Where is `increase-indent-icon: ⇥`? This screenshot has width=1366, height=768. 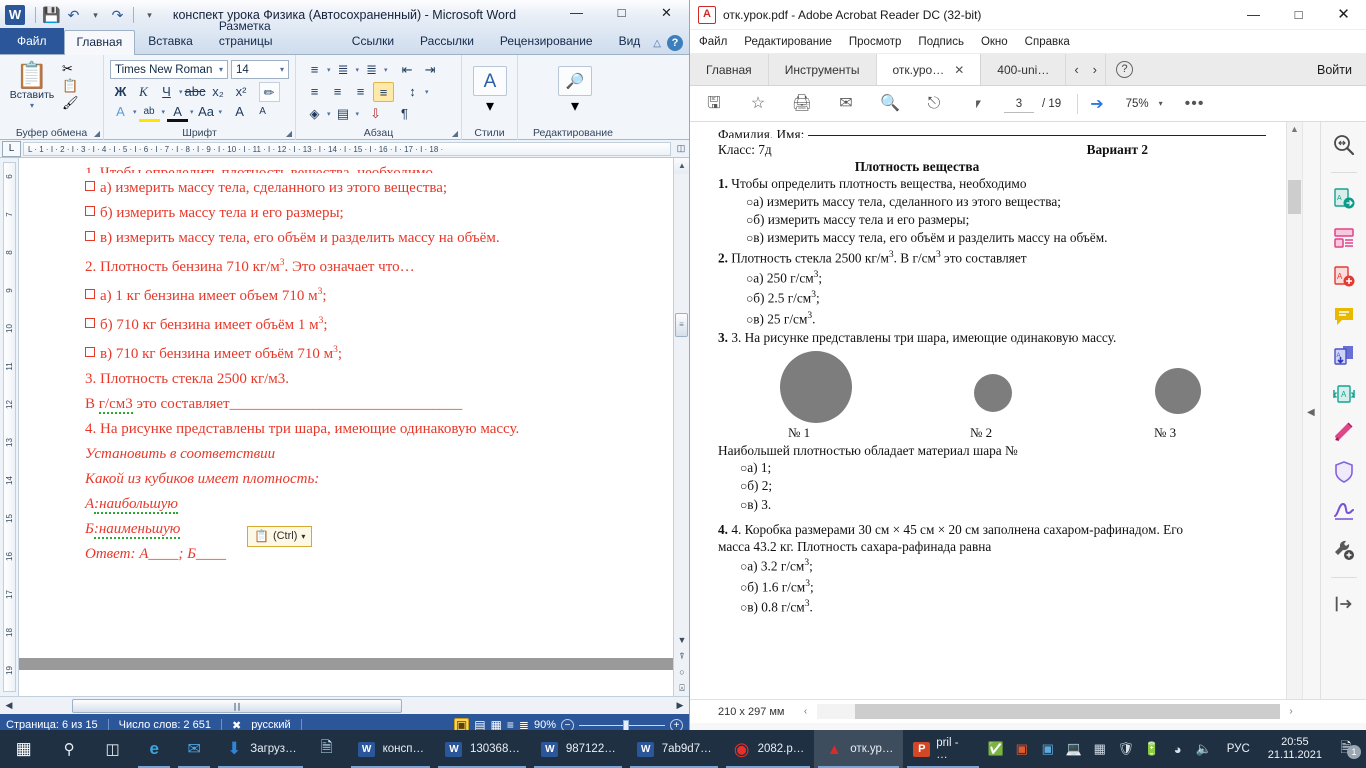 increase-indent-icon: ⇥ is located at coordinates (430, 70).